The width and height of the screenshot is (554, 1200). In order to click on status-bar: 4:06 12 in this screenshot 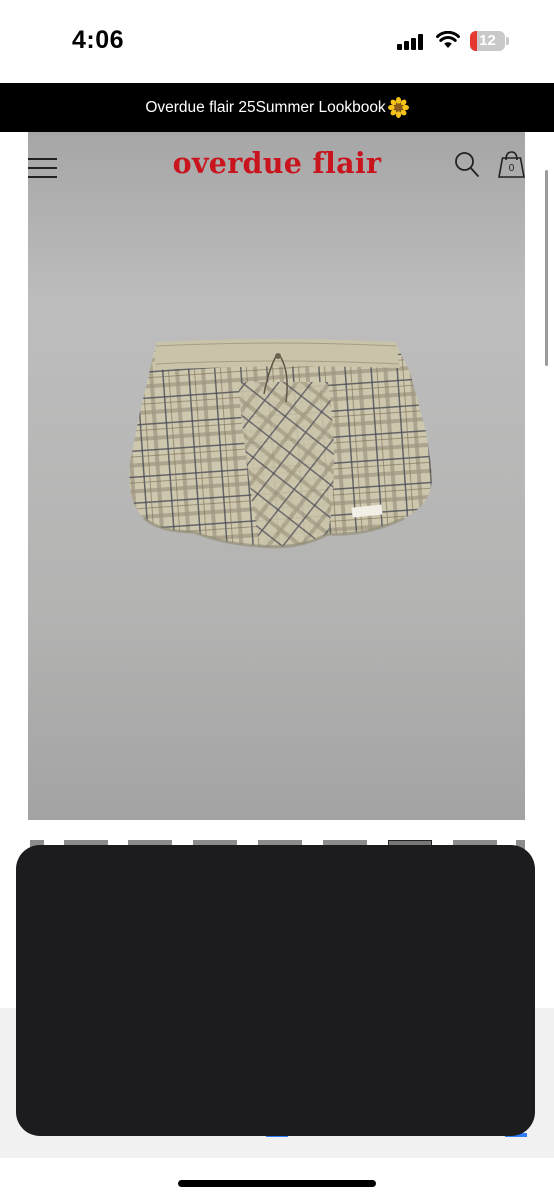, I will do `click(277, 41)`.